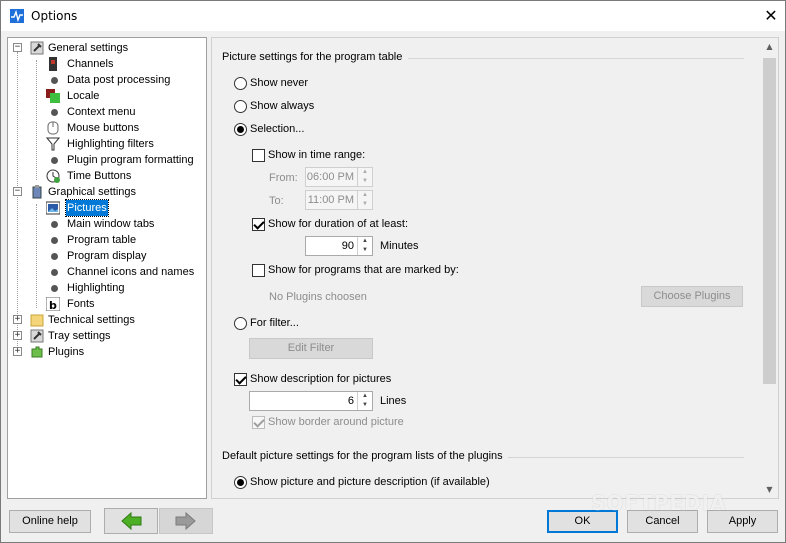 This screenshot has height=543, width=786. Describe the element at coordinates (626, 457) in the screenshot. I see `separator` at that location.